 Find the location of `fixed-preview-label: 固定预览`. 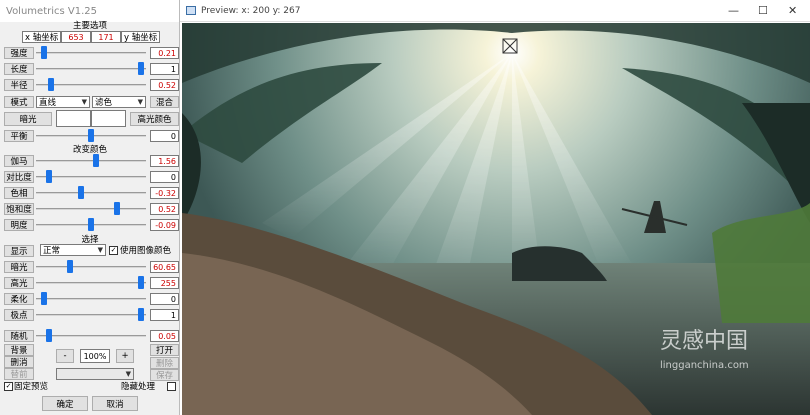

fixed-preview-label: 固定预览 is located at coordinates (31, 387).